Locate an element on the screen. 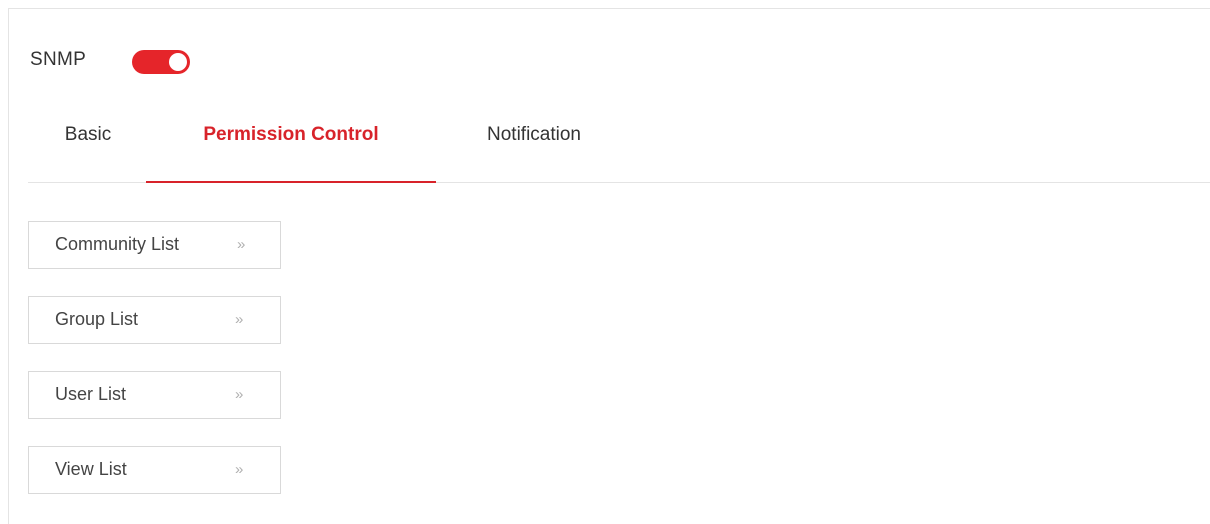 Image resolution: width=1210 pixels, height=524 pixels. snmp-toggle is located at coordinates (161, 62).